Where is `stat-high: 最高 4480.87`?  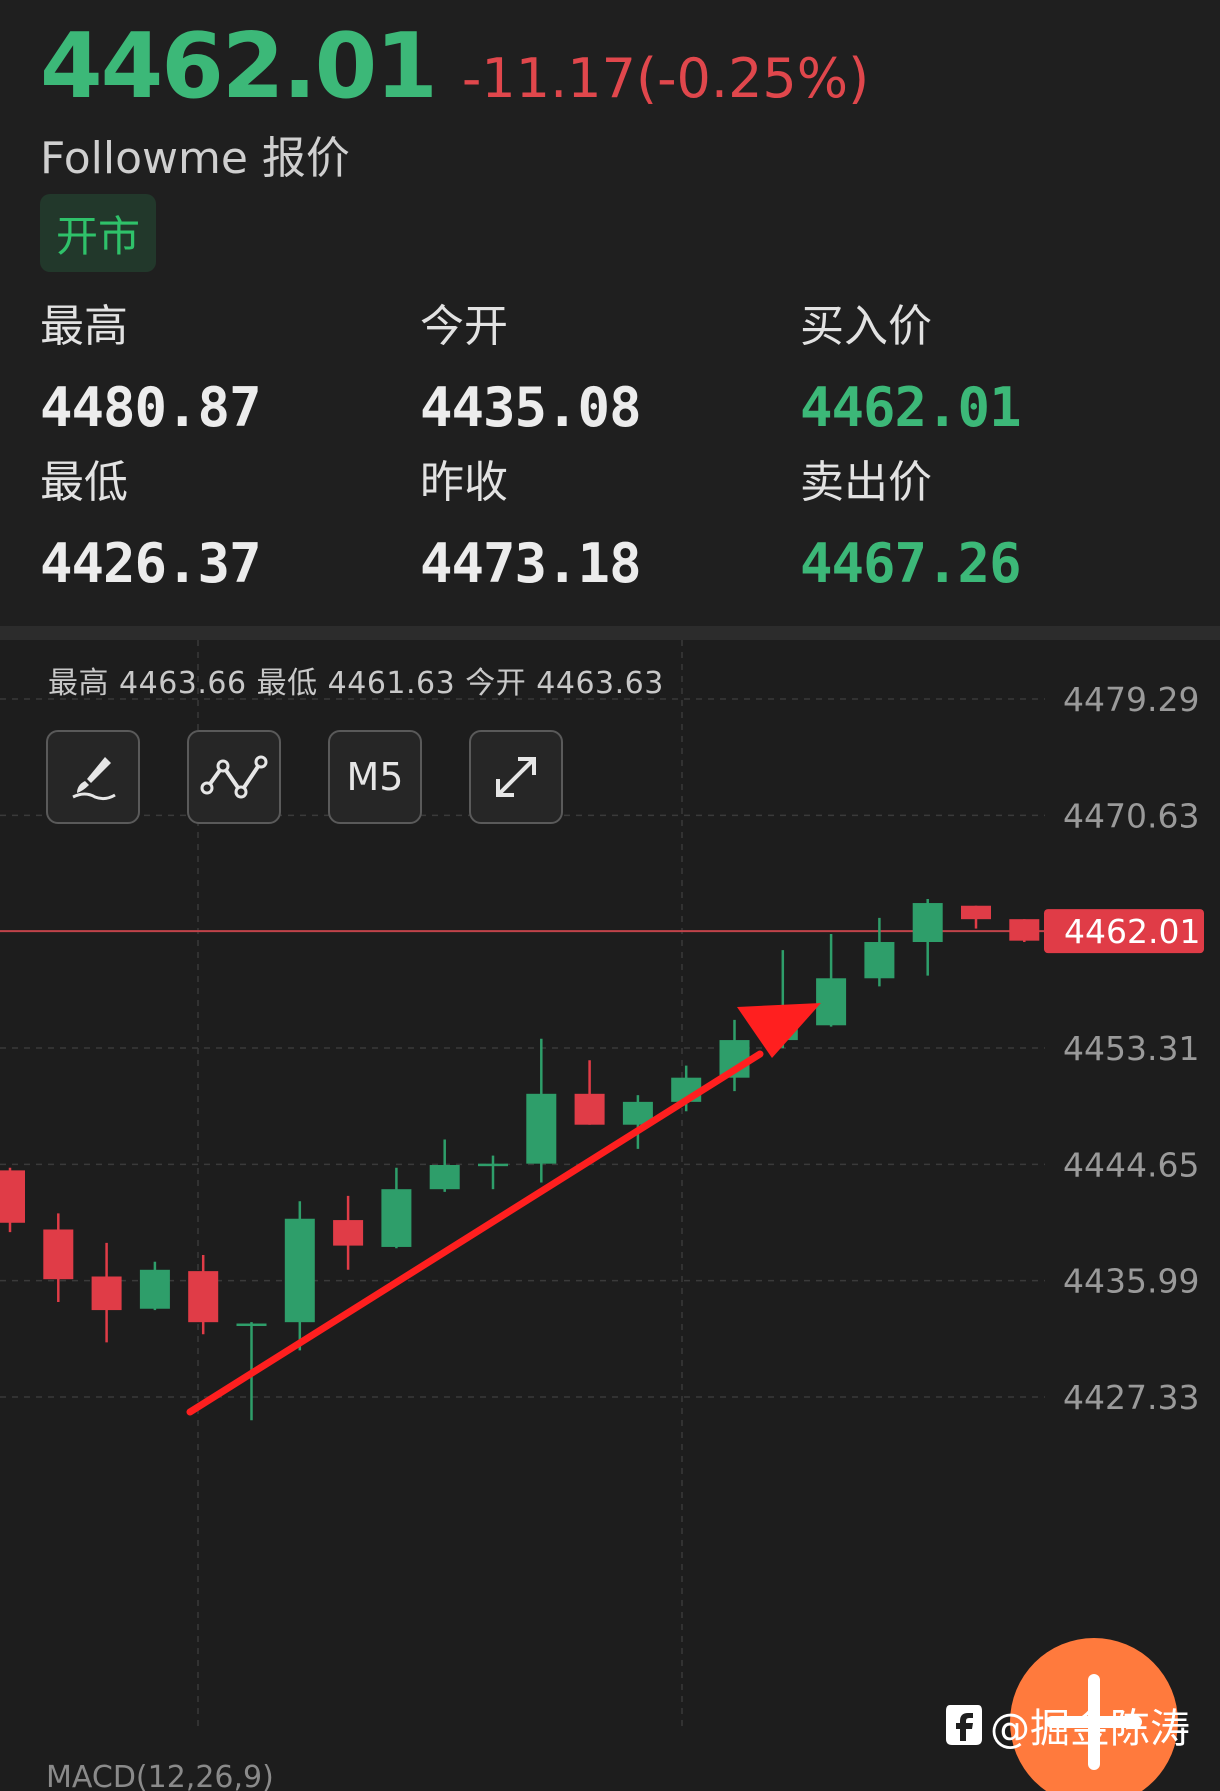
stat-high: 最高 4480.87 is located at coordinates (220, 364).